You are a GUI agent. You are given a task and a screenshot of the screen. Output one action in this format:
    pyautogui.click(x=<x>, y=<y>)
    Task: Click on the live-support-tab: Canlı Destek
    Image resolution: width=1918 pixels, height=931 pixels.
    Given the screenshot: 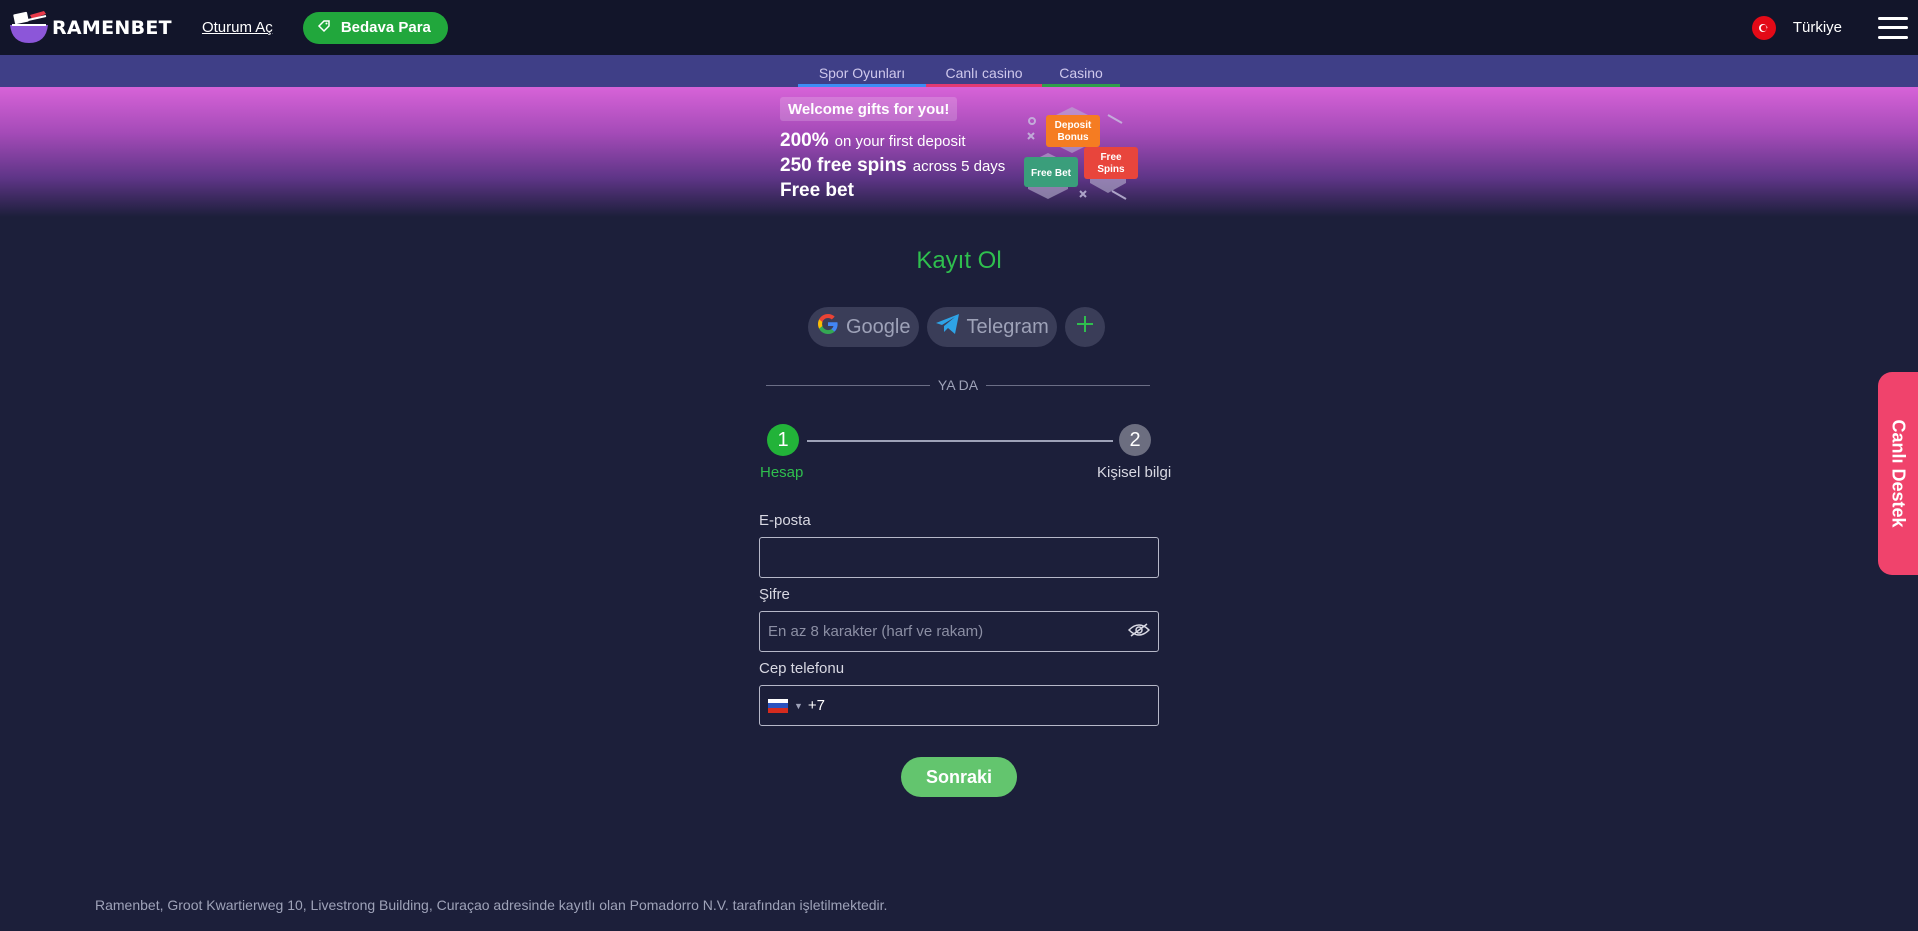 What is the action you would take?
    pyautogui.click(x=1898, y=473)
    